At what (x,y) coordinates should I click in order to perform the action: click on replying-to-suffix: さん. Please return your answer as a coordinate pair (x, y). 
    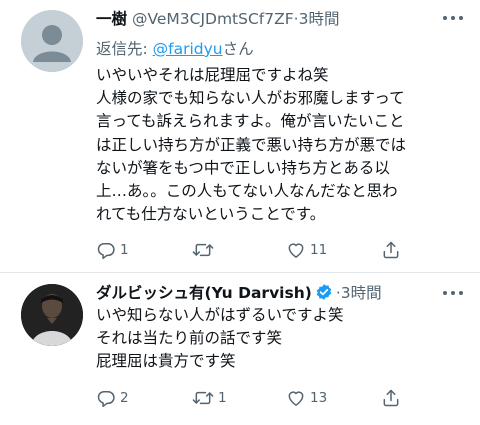
    Looking at the image, I should click on (238, 49).